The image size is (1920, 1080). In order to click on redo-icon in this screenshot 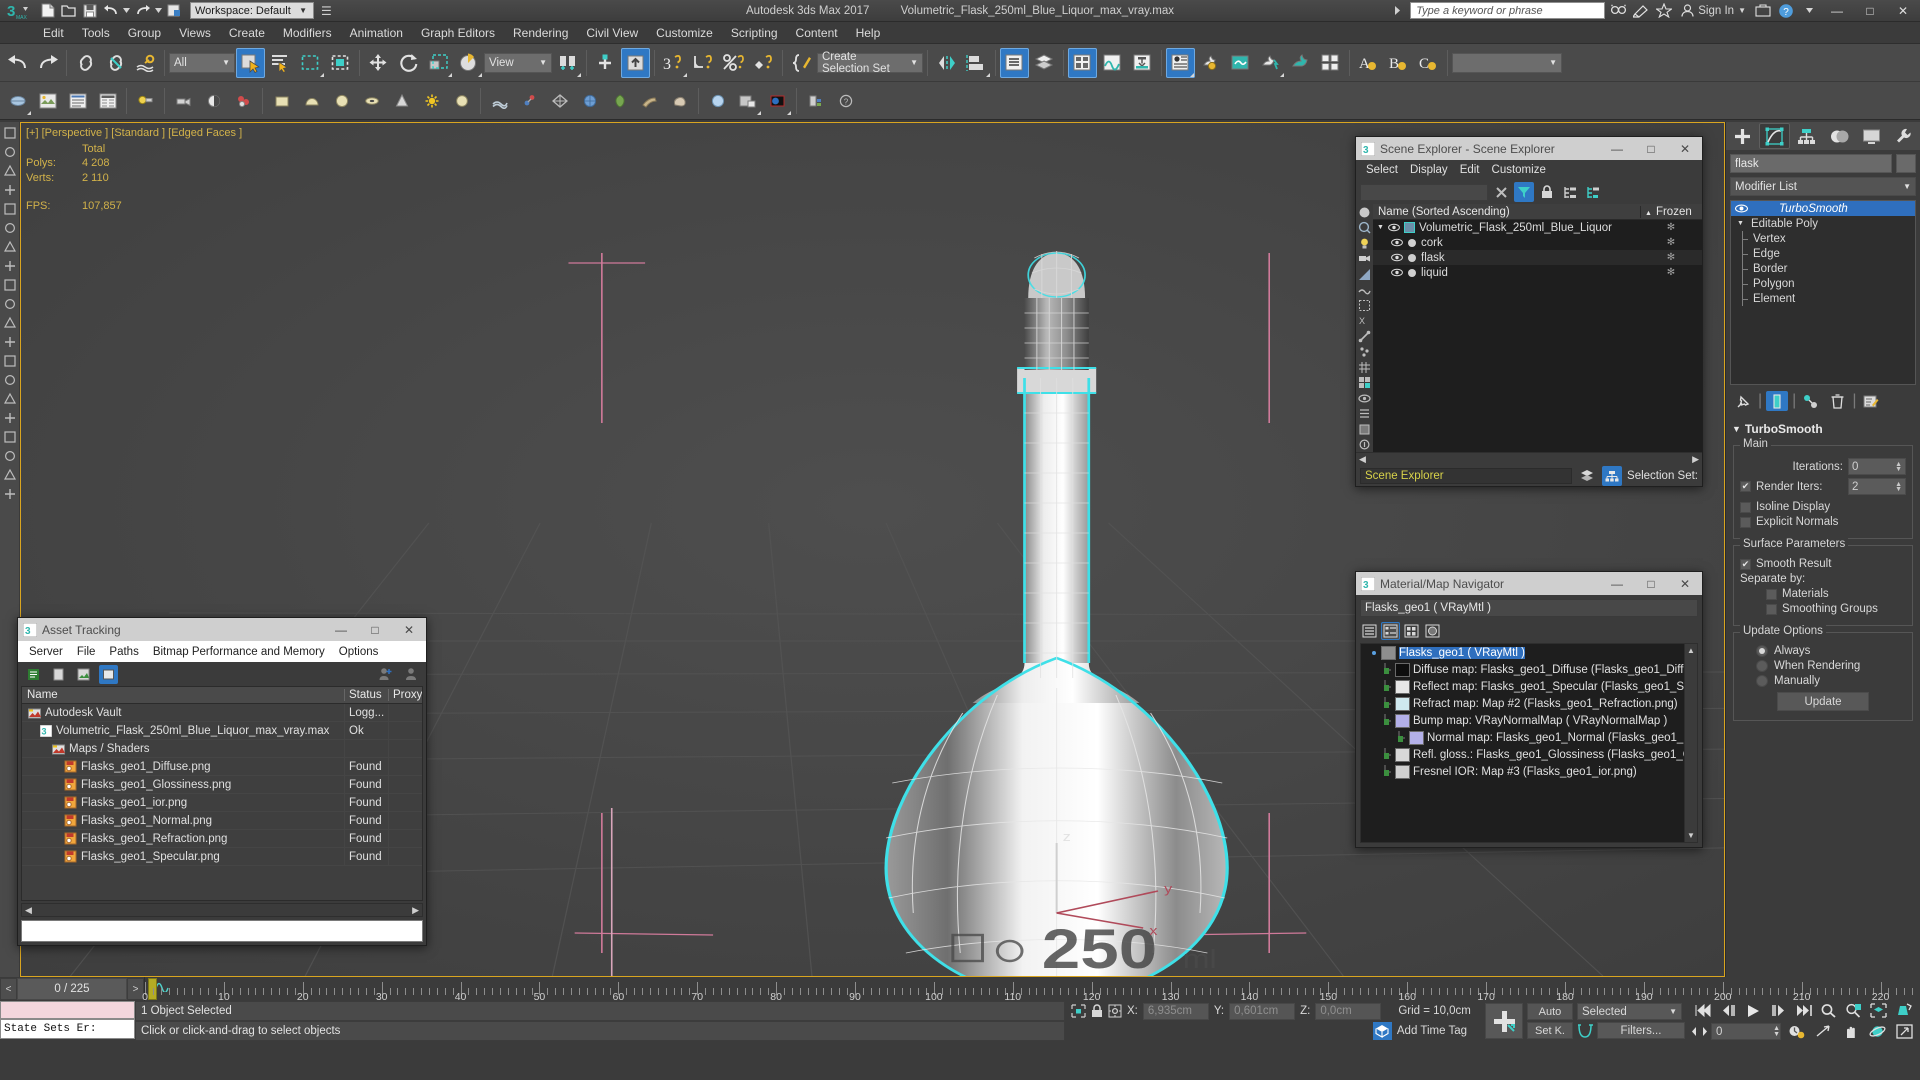, I will do `click(142, 11)`.